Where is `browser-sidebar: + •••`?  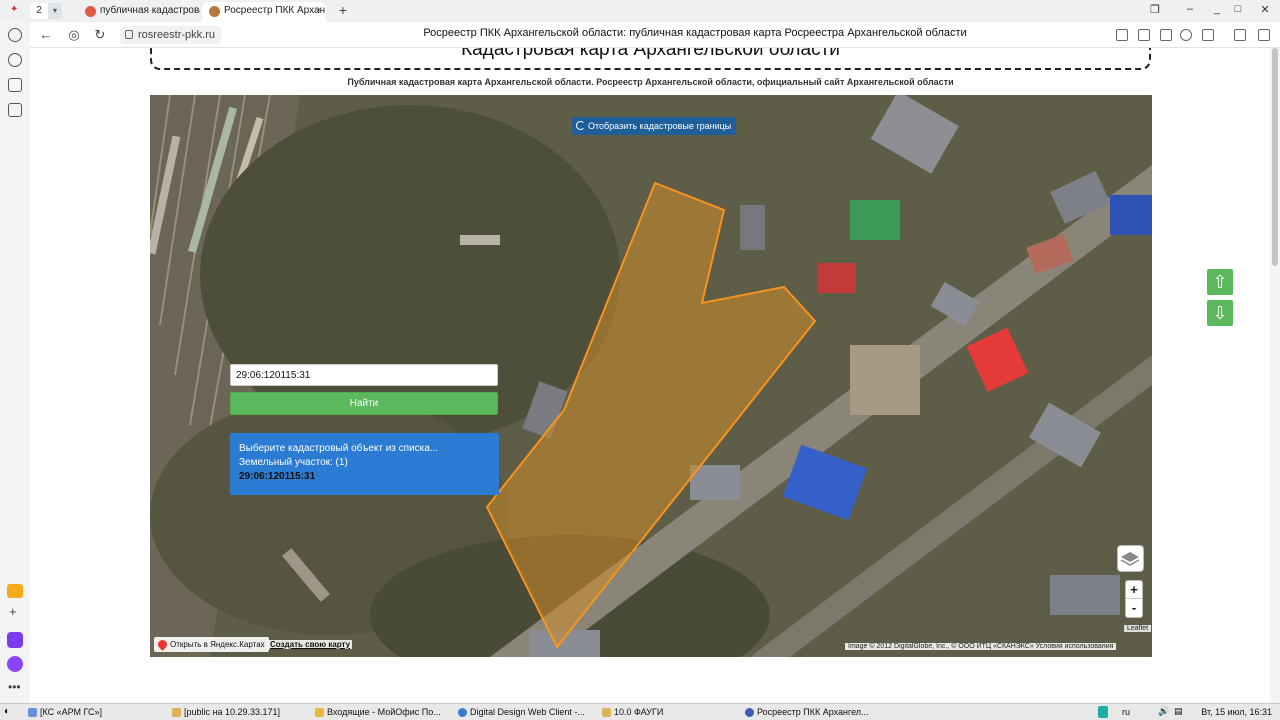
browser-sidebar: + ••• is located at coordinates (15, 362).